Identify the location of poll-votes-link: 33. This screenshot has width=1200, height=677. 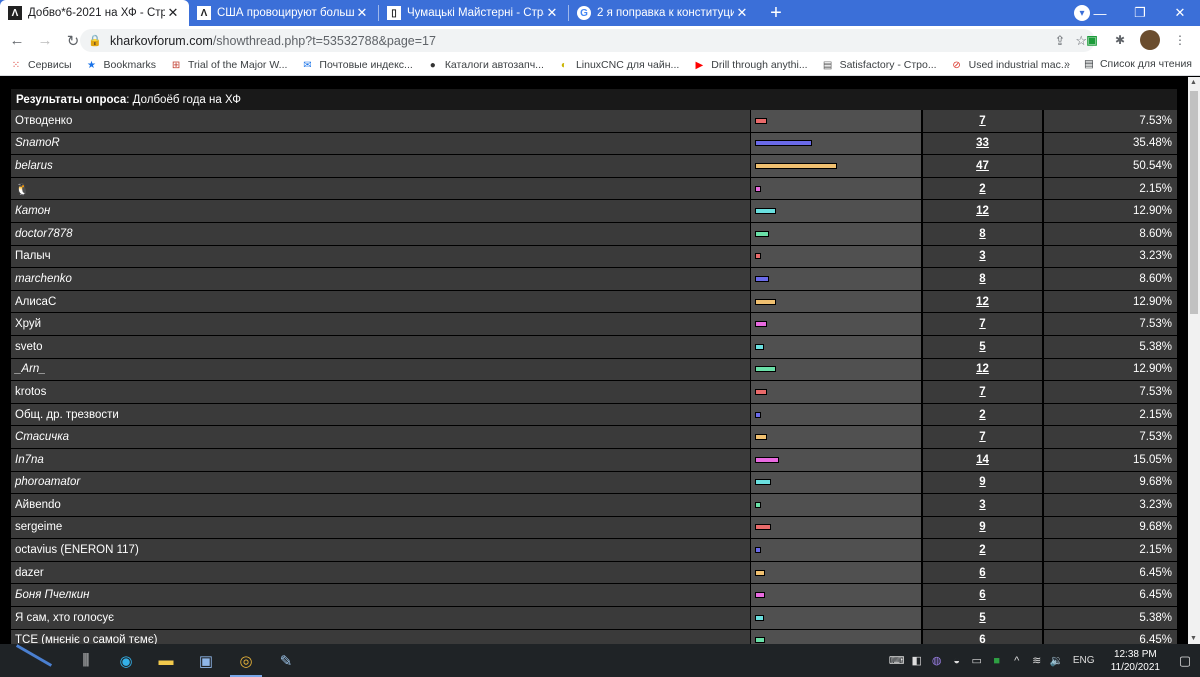
(982, 143).